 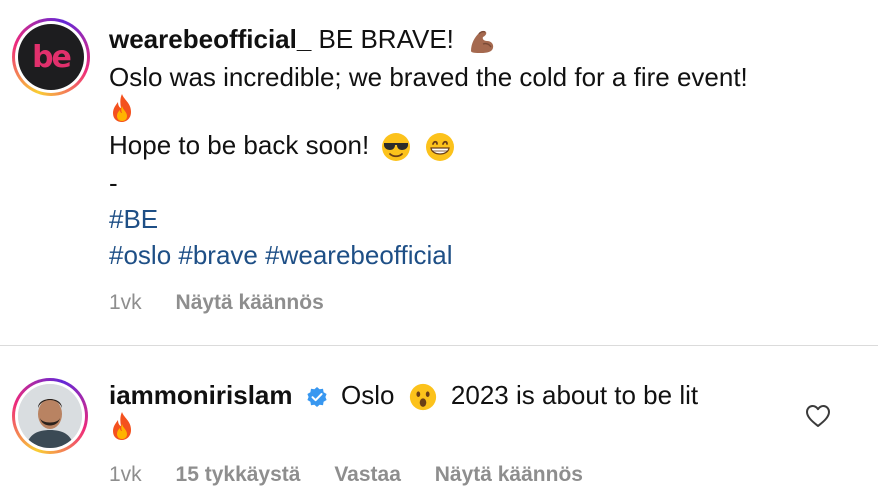 What do you see at coordinates (396, 147) in the screenshot?
I see `sunglasses-face-emoji` at bounding box center [396, 147].